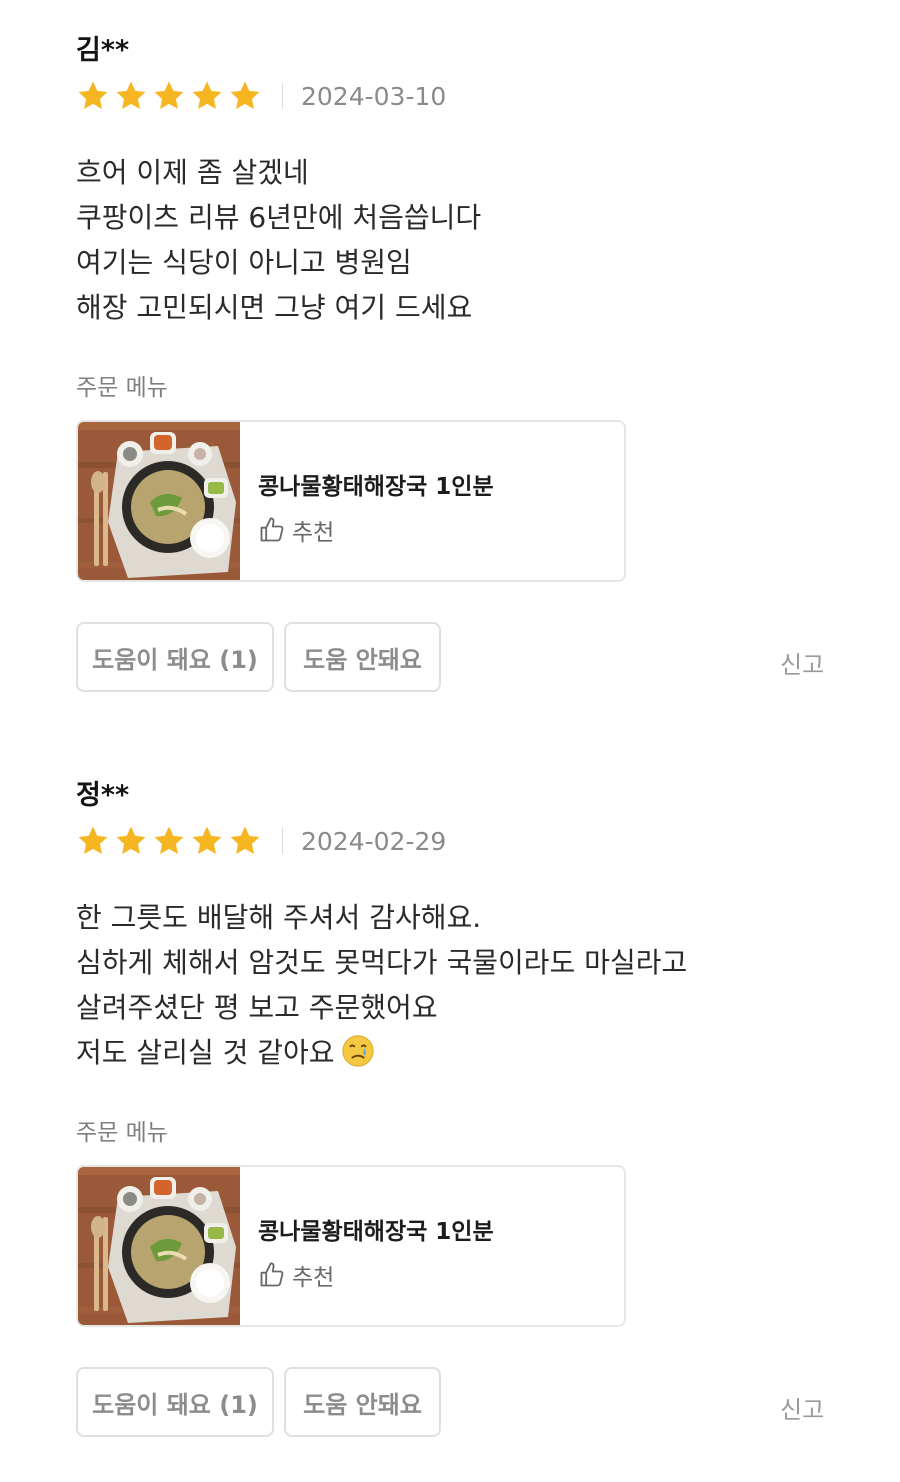 The width and height of the screenshot is (900, 1482). I want to click on review-body-line: 저도 살리실 것 같아요, so click(205, 1052).